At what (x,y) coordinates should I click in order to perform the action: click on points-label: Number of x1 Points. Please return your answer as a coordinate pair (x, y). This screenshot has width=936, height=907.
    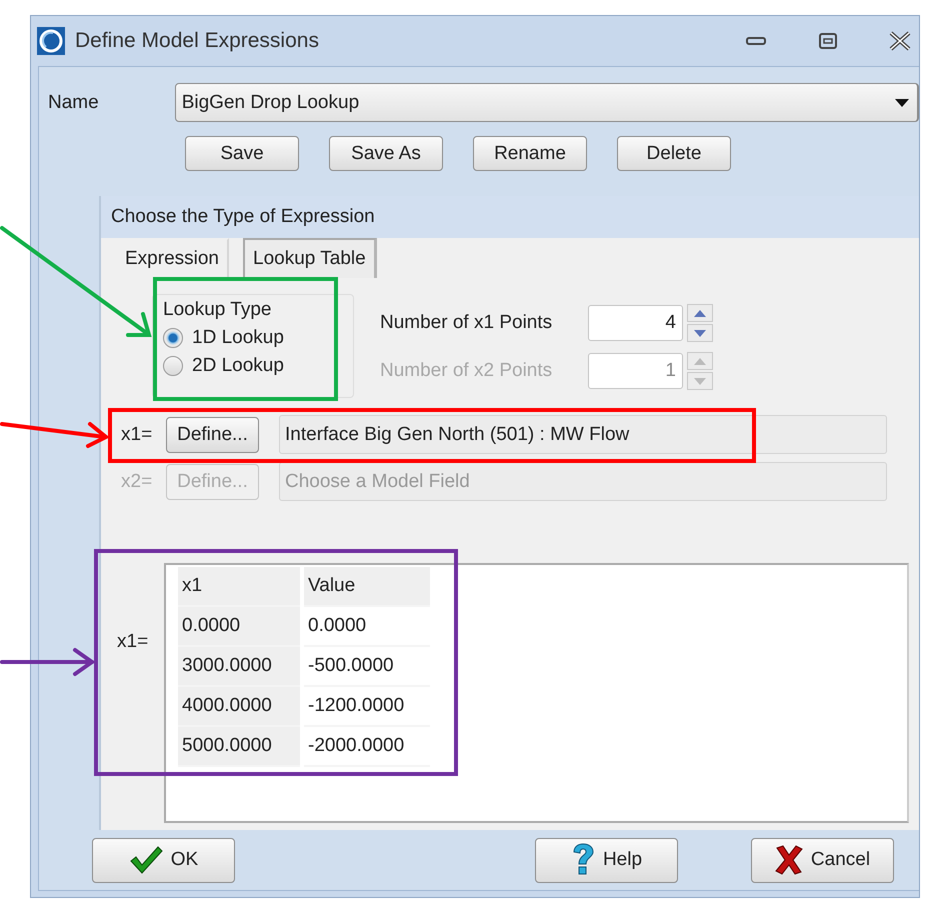
    Looking at the image, I should click on (467, 323).